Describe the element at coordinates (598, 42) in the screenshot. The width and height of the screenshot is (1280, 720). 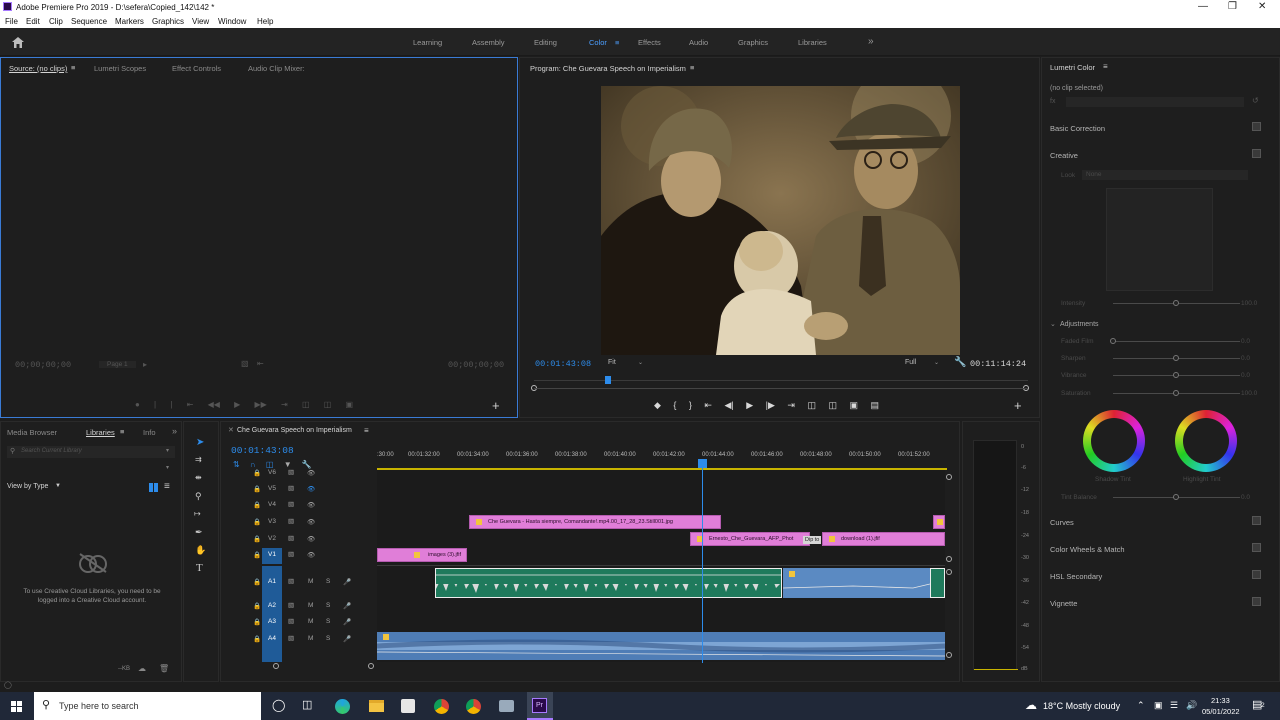
I see `workspace-color: Color` at that location.